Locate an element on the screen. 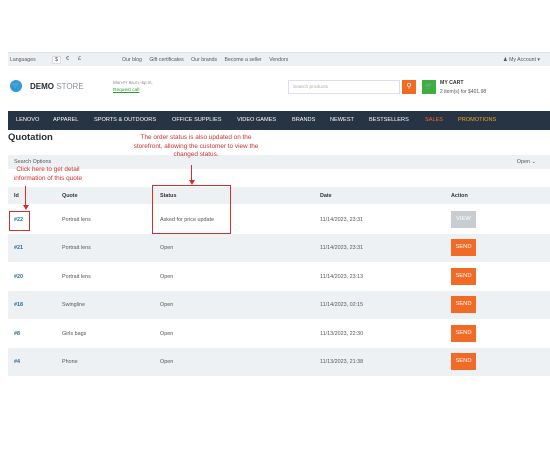 This screenshot has height=450, width=550. id-highlight-box is located at coordinates (19, 221).